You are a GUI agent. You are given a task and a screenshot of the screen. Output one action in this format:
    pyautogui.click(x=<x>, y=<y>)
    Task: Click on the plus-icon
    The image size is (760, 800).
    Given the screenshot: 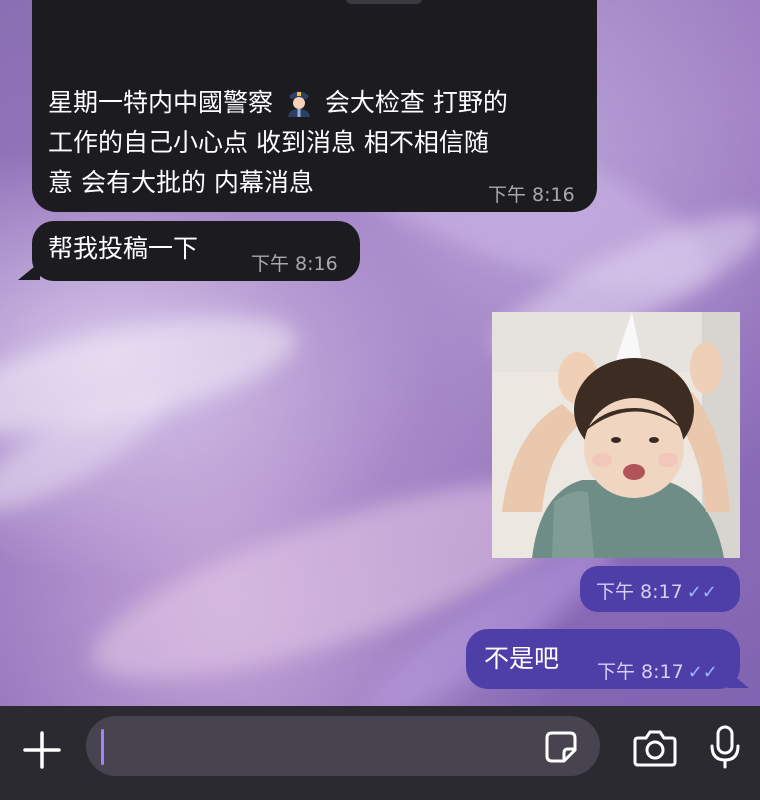 What is the action you would take?
    pyautogui.click(x=42, y=750)
    